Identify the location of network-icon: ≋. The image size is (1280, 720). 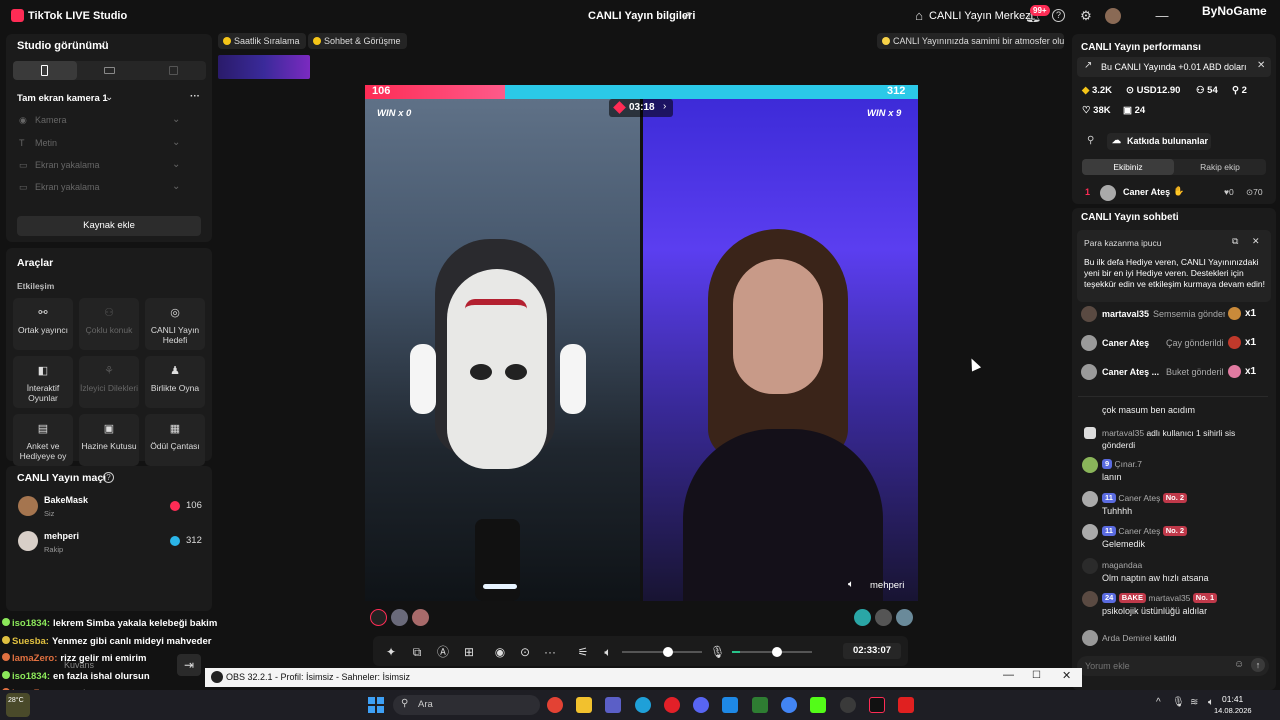
(1194, 702).